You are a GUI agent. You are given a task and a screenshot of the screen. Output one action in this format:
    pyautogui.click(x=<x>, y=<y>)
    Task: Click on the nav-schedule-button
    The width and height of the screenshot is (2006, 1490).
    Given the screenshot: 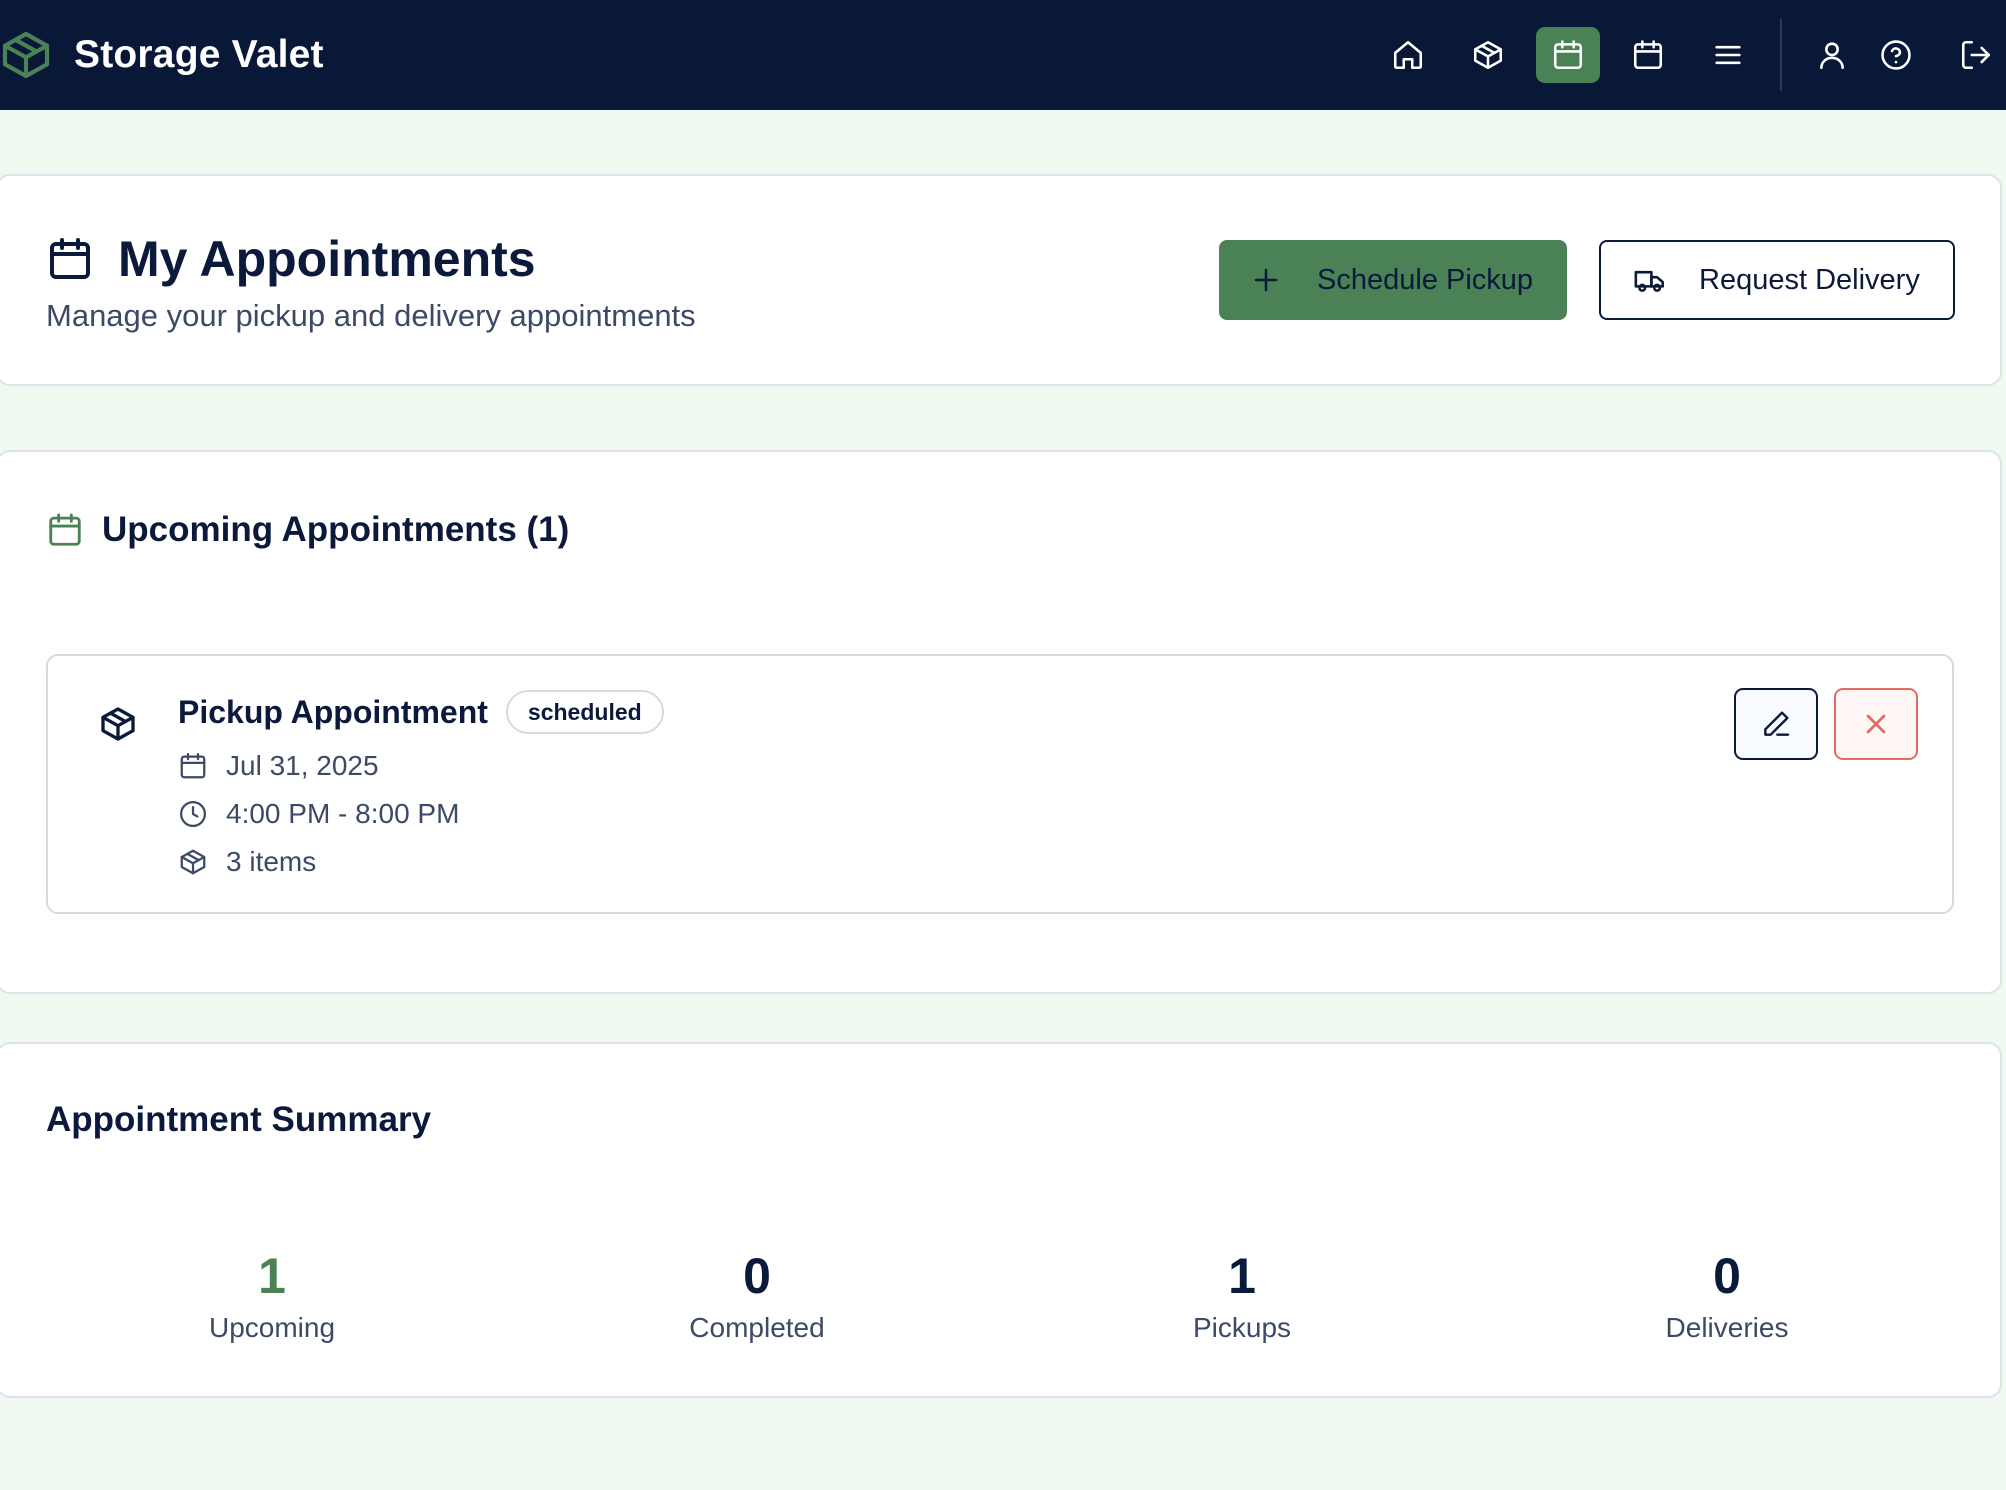 What is the action you would take?
    pyautogui.click(x=1648, y=55)
    